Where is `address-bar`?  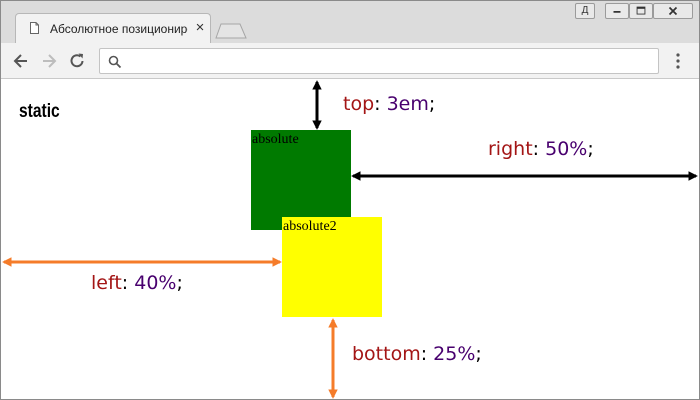
address-bar is located at coordinates (379, 61).